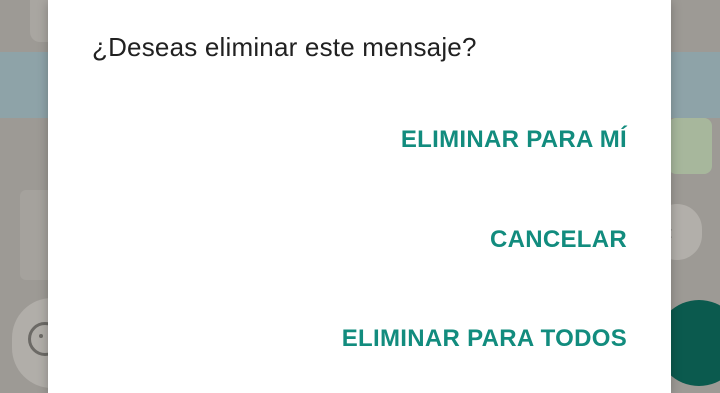 Image resolution: width=720 pixels, height=393 pixels. Describe the element at coordinates (558, 240) in the screenshot. I see `cancel-button: CANCELAR` at that location.